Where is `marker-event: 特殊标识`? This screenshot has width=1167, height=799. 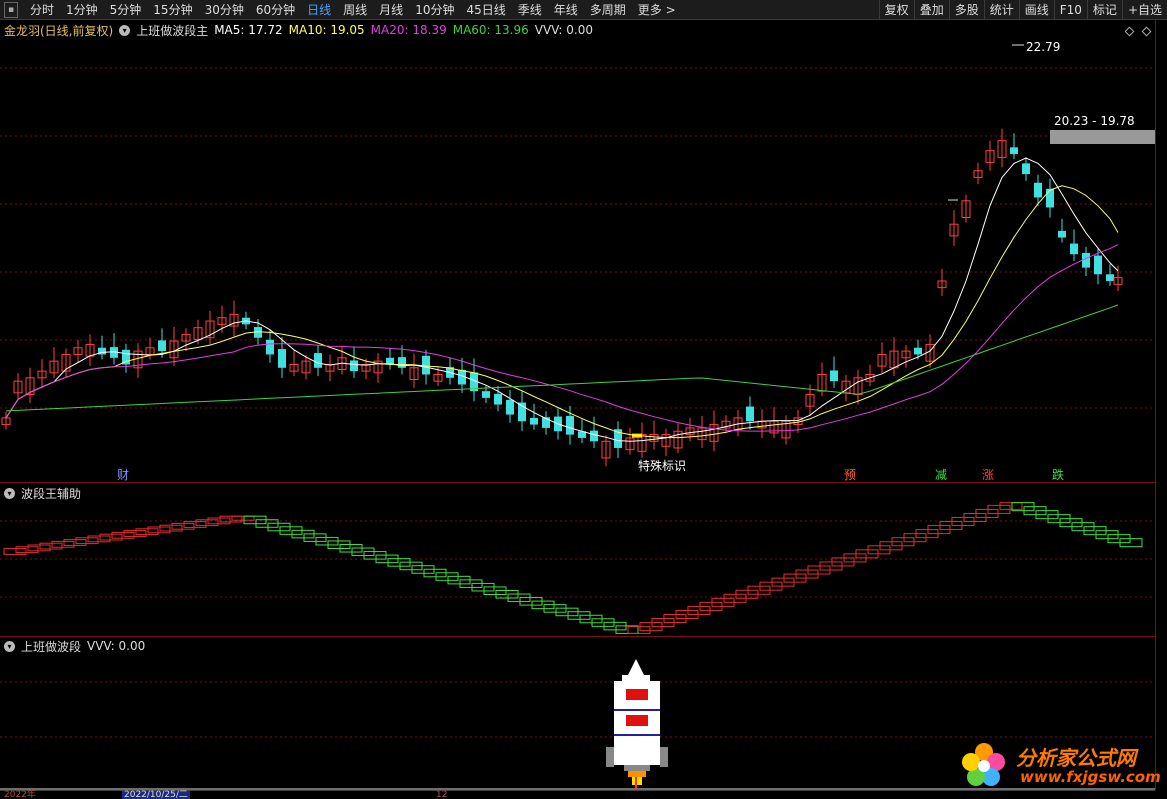 marker-event: 特殊标识 is located at coordinates (662, 466).